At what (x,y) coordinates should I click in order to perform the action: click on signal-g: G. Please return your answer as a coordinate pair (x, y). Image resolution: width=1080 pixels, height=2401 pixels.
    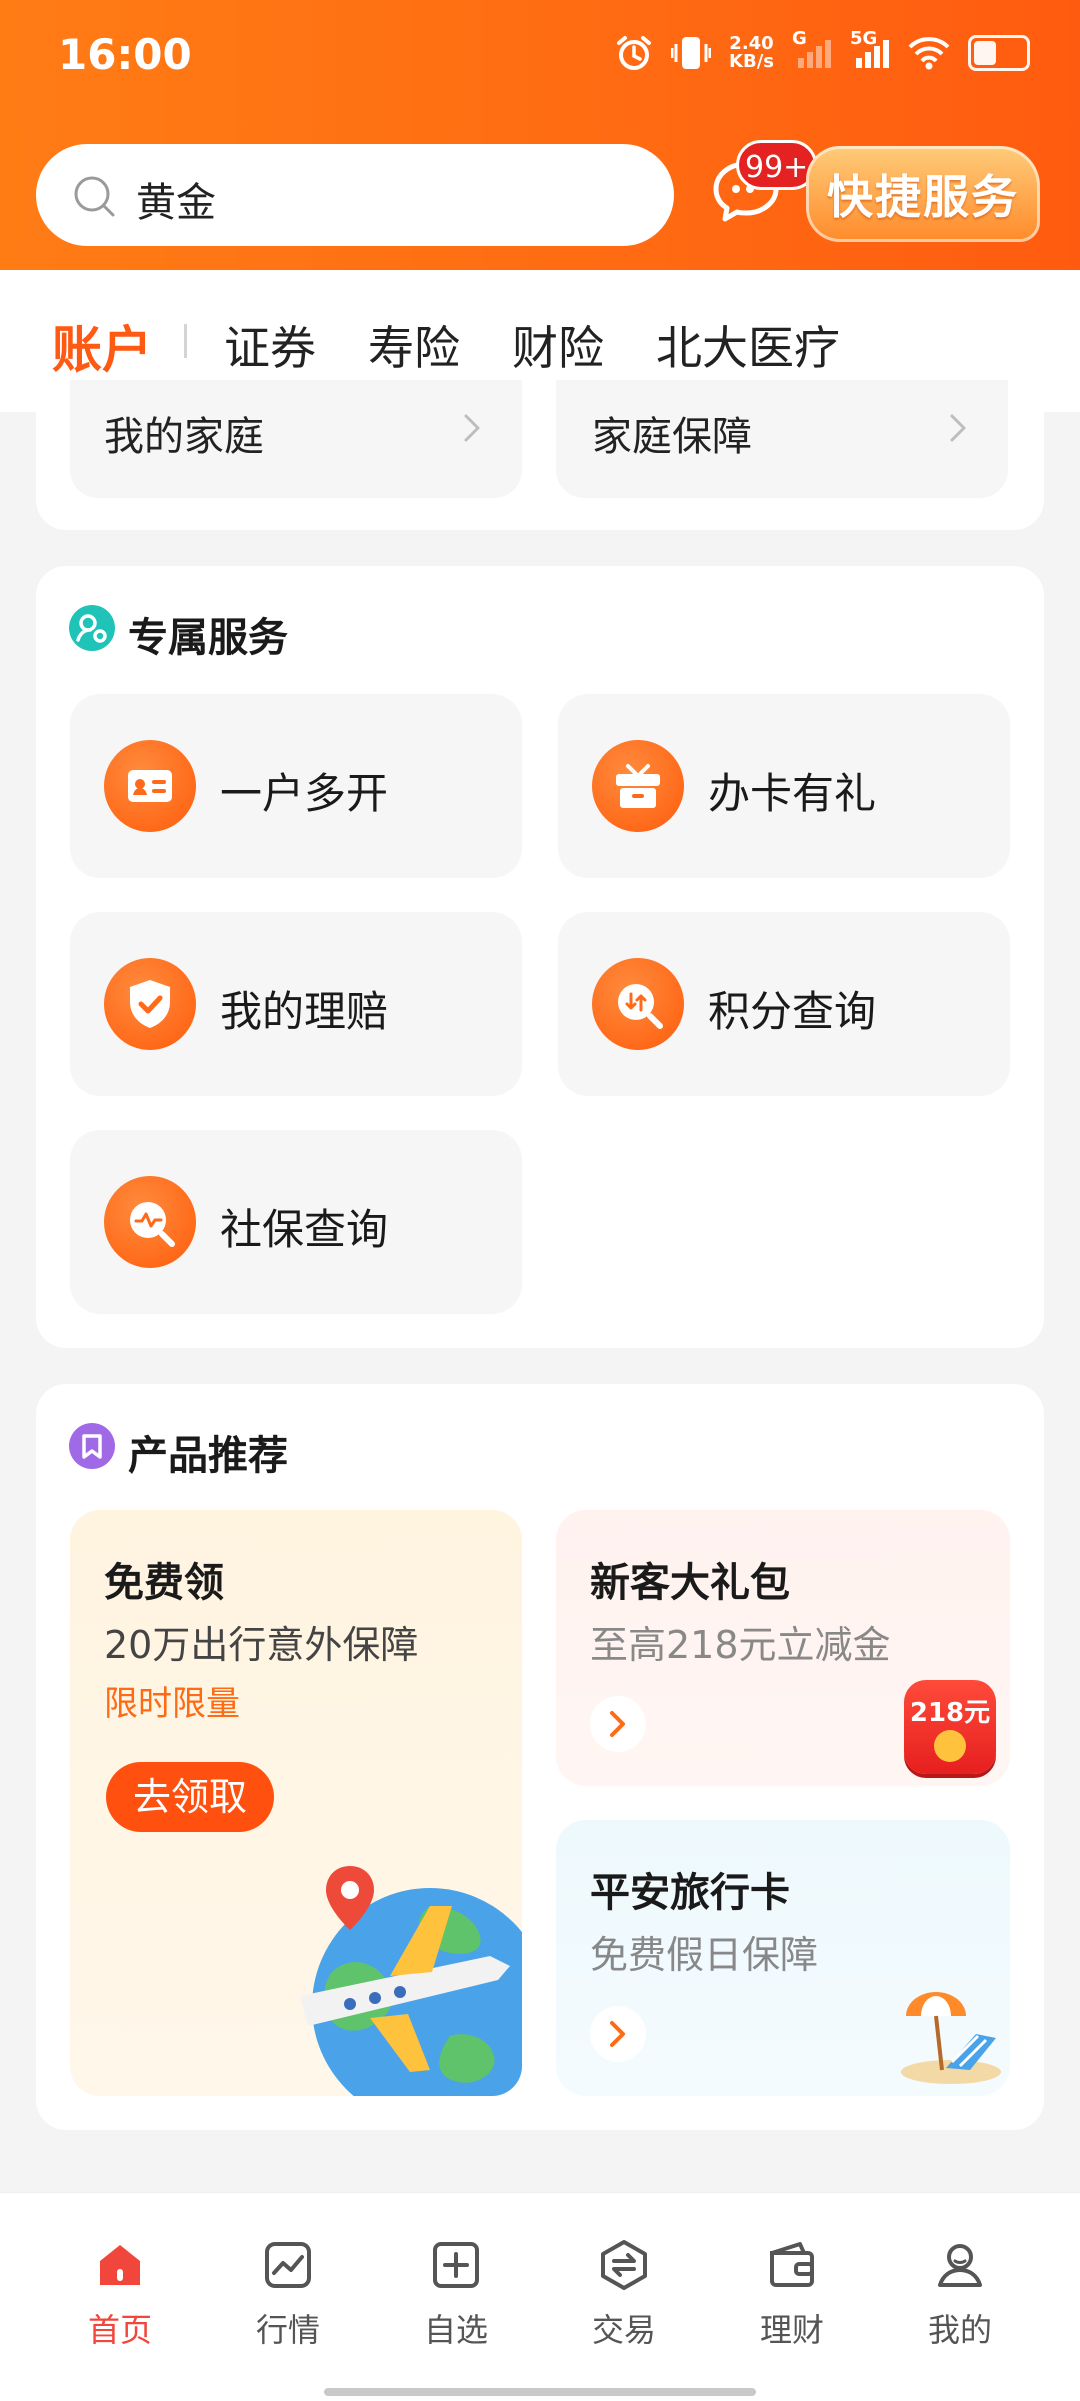
    Looking at the image, I should click on (812, 50).